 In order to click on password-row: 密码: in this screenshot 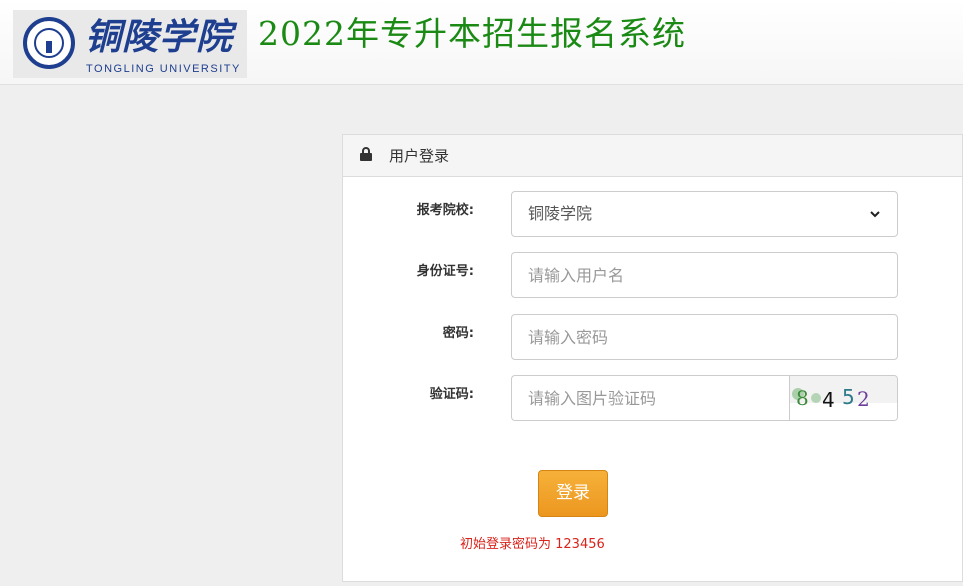, I will do `click(652, 337)`.